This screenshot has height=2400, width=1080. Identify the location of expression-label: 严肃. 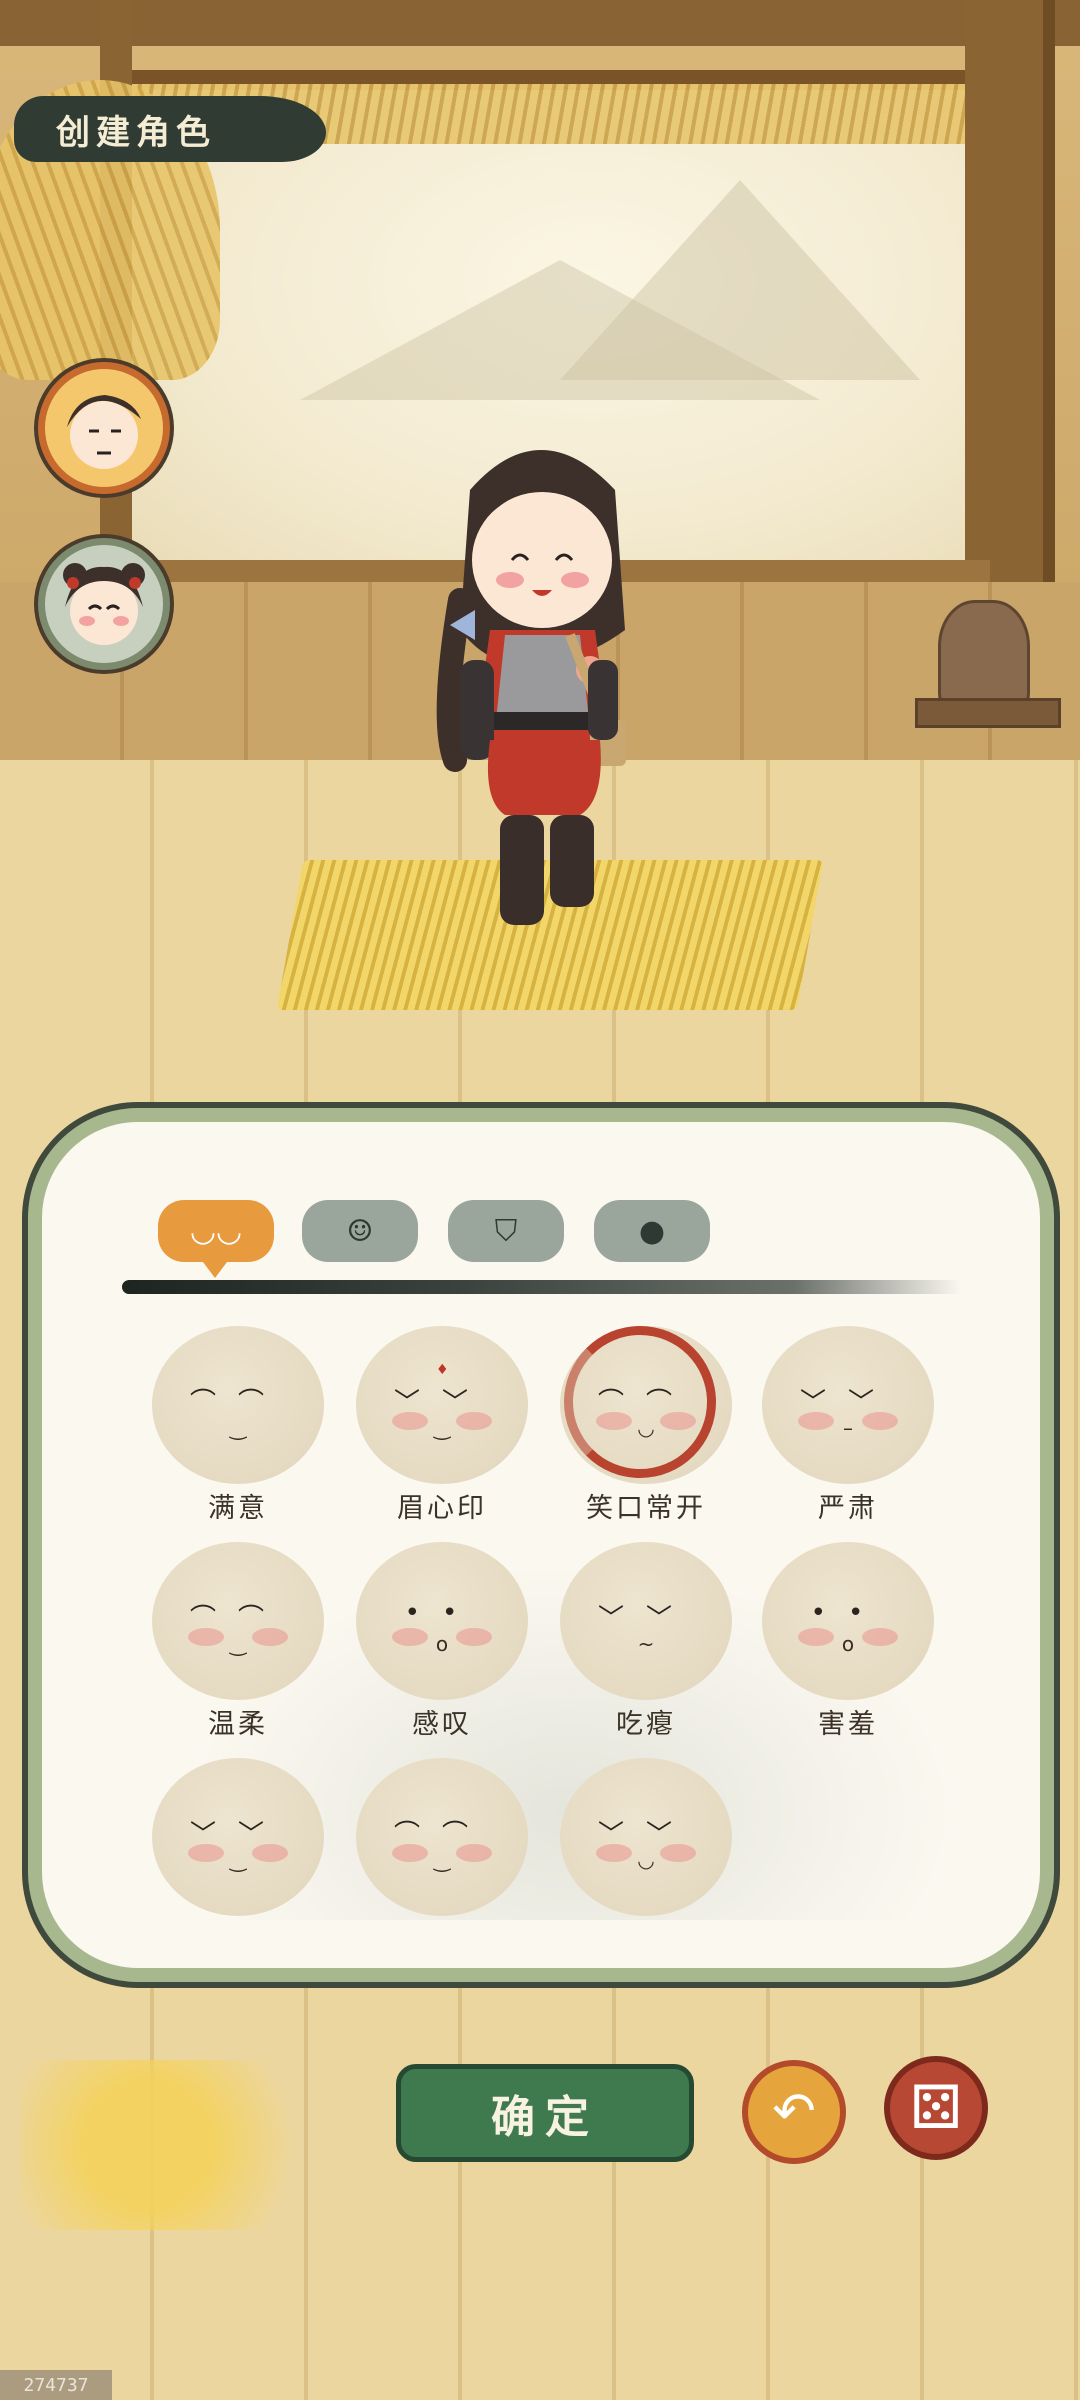
(848, 1508).